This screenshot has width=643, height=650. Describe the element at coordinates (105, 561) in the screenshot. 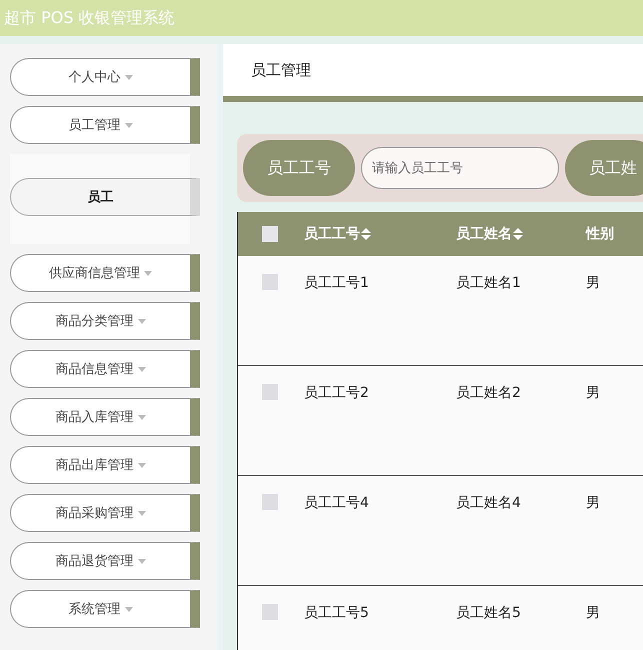

I see `menu-item: 商品退货管理` at that location.